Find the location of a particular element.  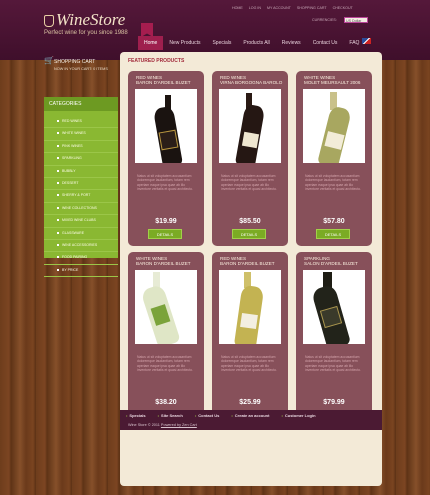

product-category: SPARKLING is located at coordinates (317, 258).